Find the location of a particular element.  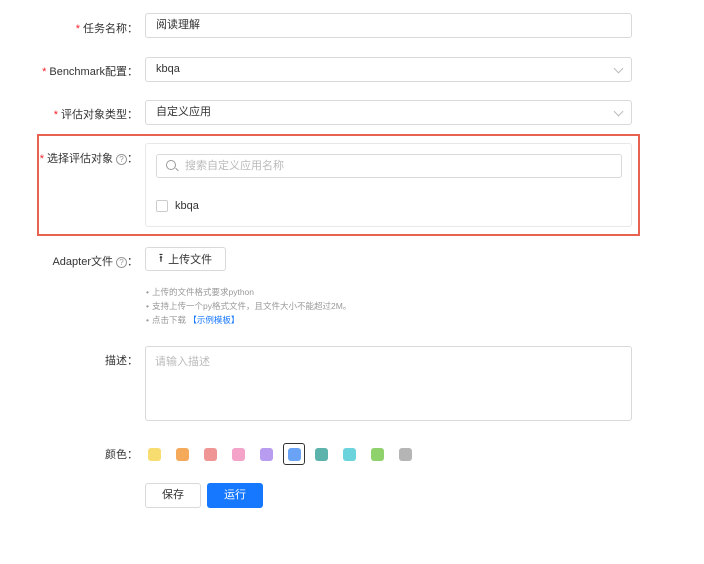

benchmark-select: kbqa is located at coordinates (388, 69).